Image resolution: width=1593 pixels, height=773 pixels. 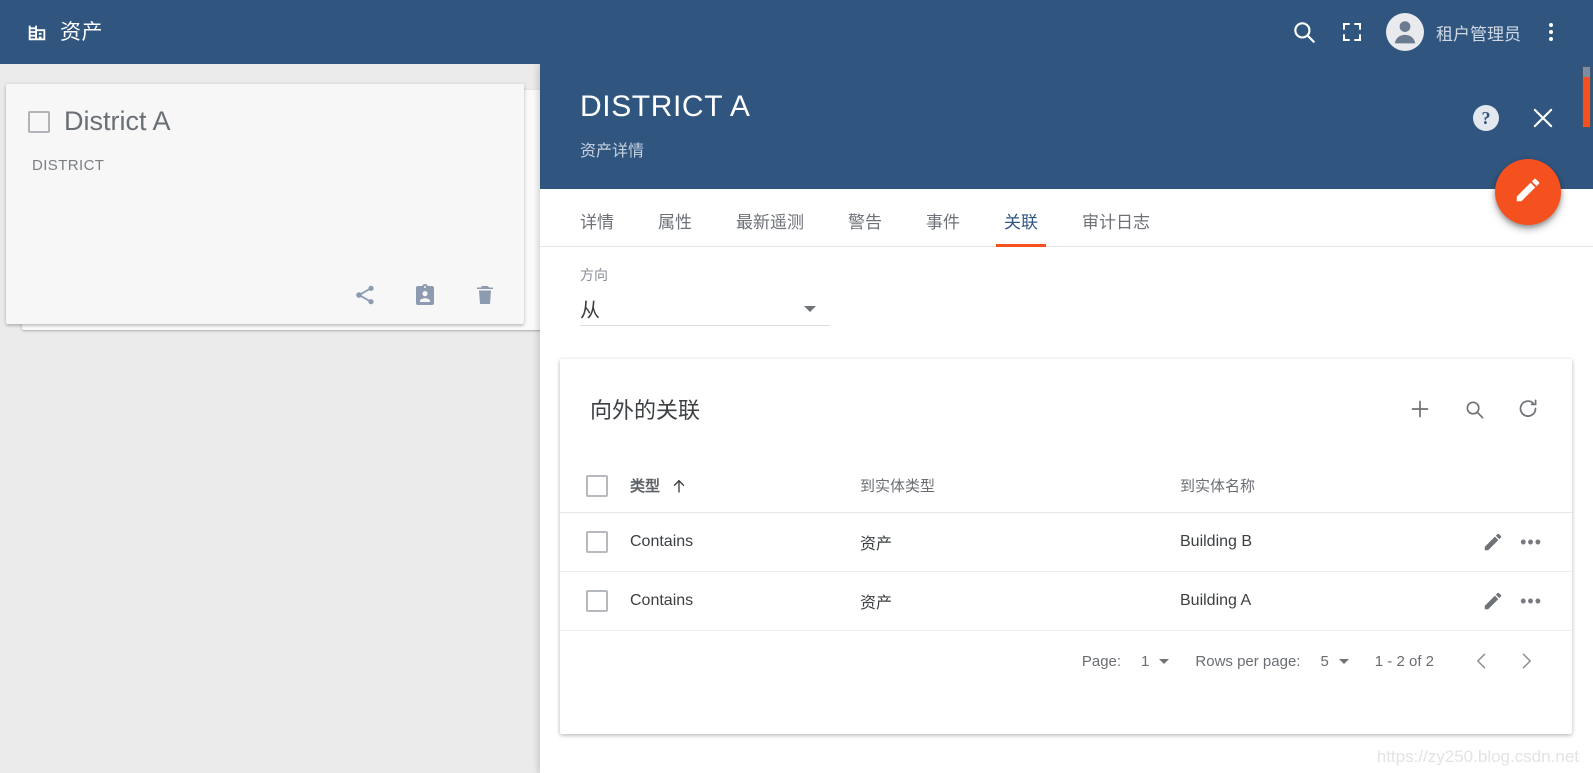 What do you see at coordinates (1066, 126) in the screenshot?
I see `detail-header: DISTRICT A 资产详情 ?` at bounding box center [1066, 126].